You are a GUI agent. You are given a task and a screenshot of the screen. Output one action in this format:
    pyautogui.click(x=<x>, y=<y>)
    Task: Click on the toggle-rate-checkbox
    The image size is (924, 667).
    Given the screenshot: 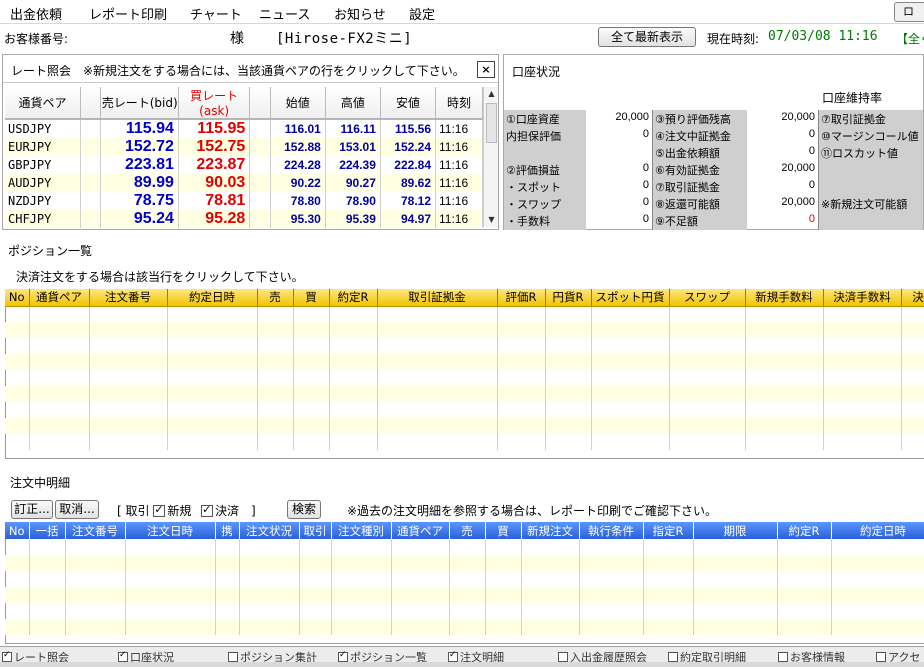 What is the action you would take?
    pyautogui.click(x=7, y=656)
    